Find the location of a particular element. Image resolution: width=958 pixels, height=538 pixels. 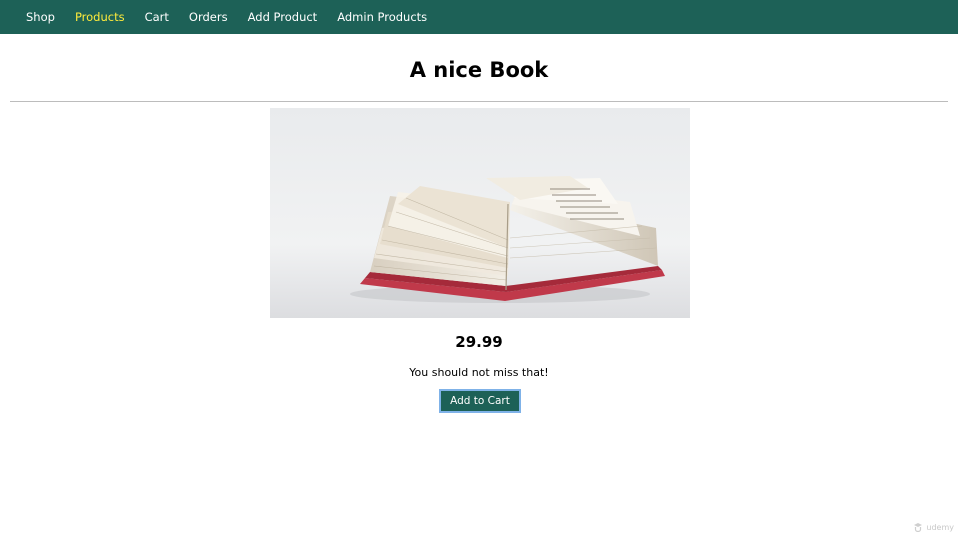

product-description: You should not miss that! is located at coordinates (479, 372).